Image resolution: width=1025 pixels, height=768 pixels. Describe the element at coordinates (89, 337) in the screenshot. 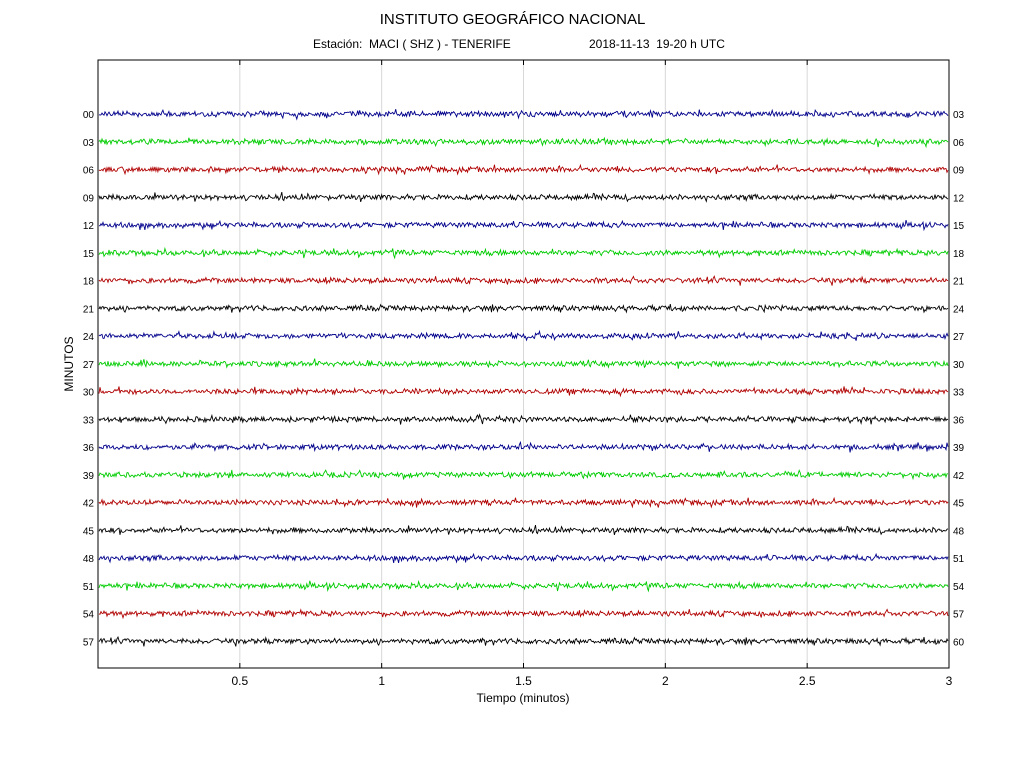

I see `left-minute-label: 24` at that location.